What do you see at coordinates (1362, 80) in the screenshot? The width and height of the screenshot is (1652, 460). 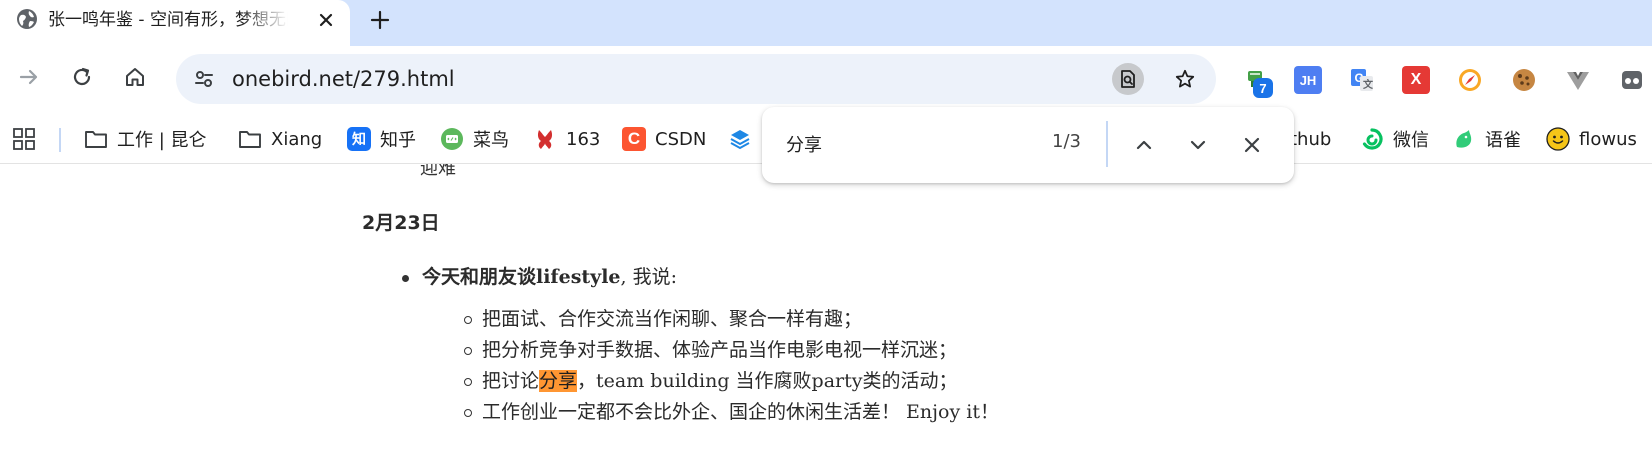 I see `google-translate-extension-icon: G文` at bounding box center [1362, 80].